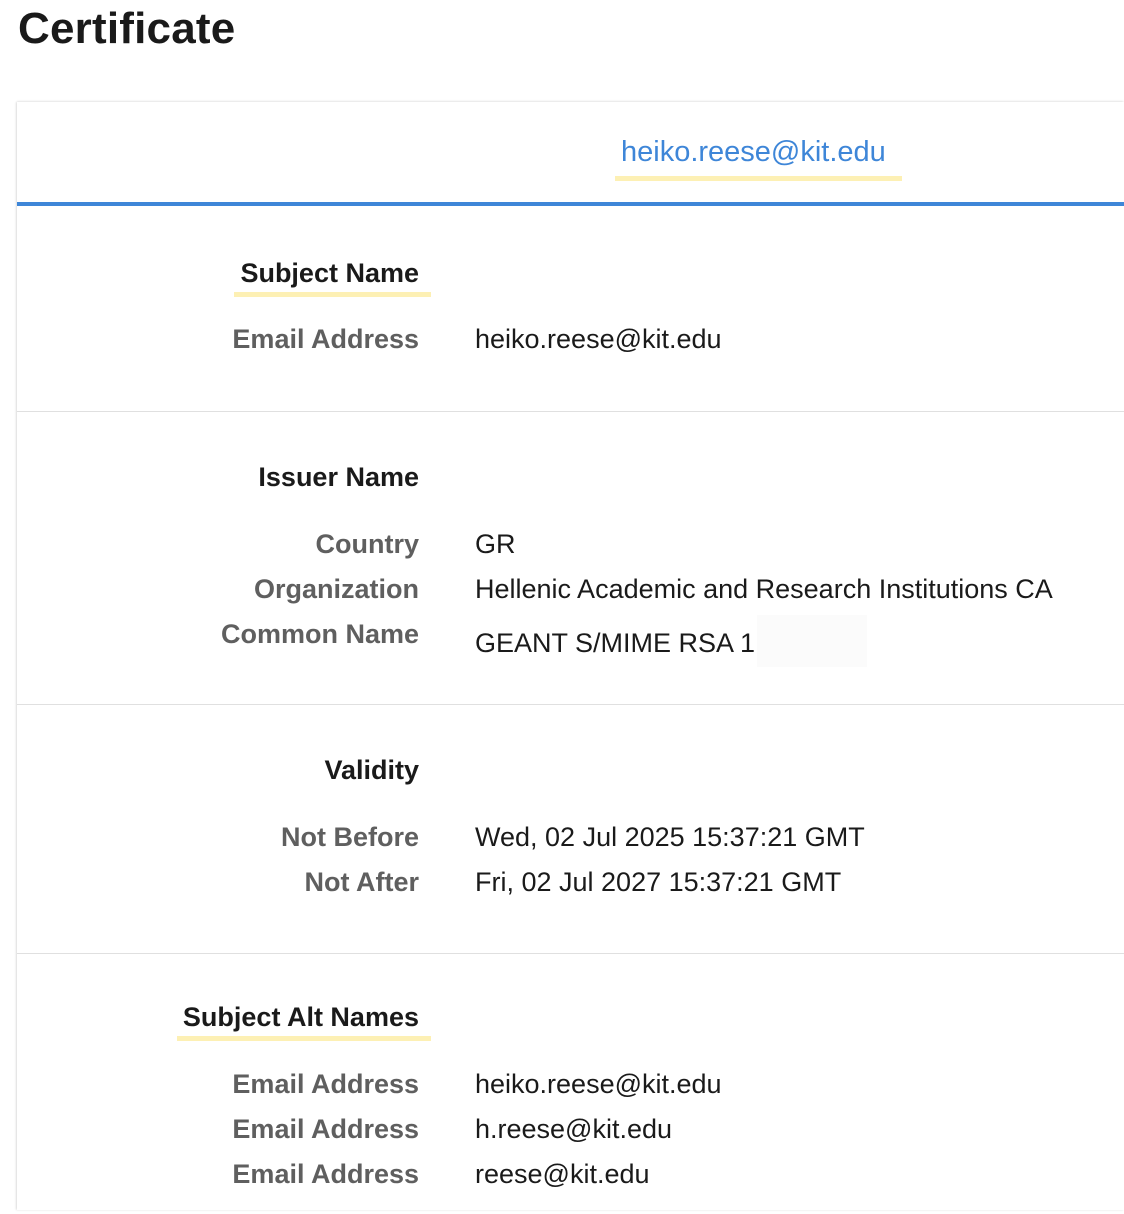  I want to click on field-value: GR, so click(495, 544).